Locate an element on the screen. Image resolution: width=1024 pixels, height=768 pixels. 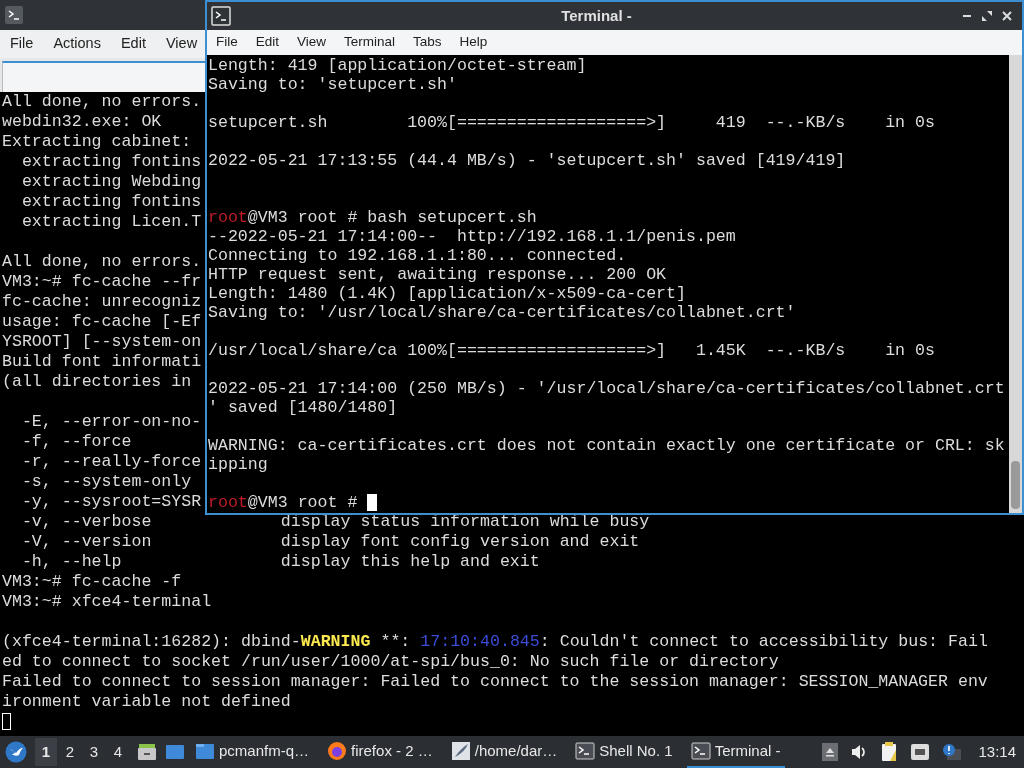
terminal-line: Connecting to 192.168.1.1:80... connected. is located at coordinates (417, 255).